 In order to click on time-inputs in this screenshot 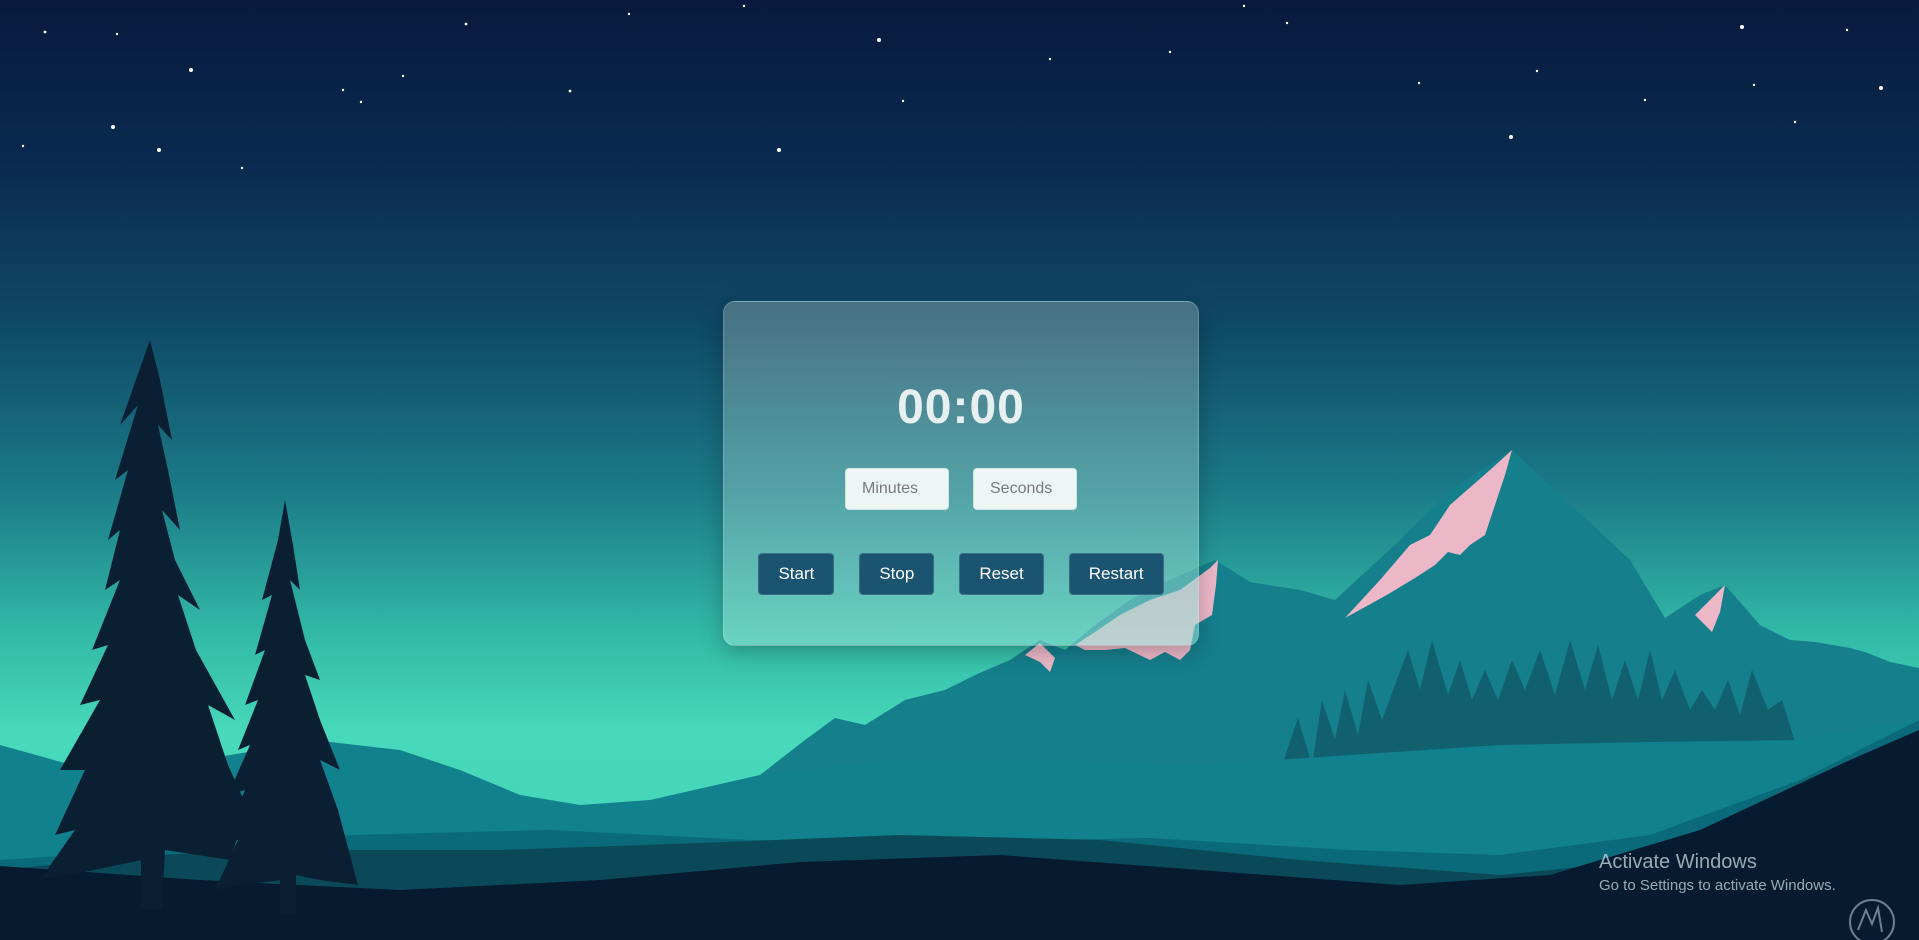, I will do `click(961, 489)`.